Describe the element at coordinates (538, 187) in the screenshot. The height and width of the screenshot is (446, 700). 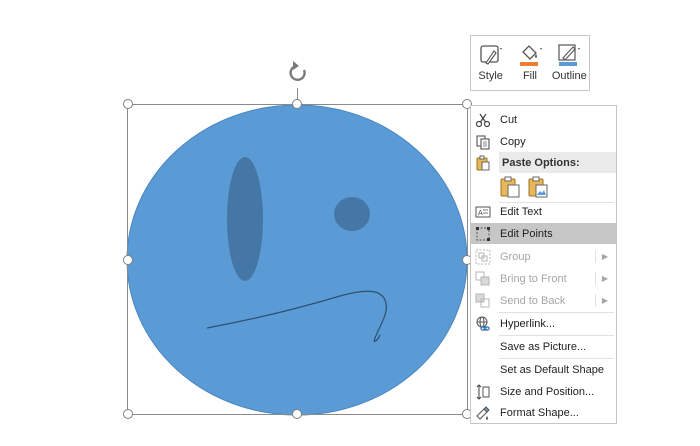
I see `paste-as-picture-icon` at that location.